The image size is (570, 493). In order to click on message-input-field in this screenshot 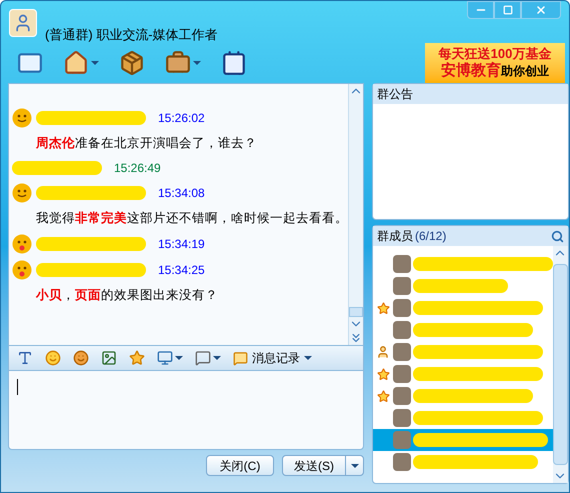, I will do `click(186, 410)`.